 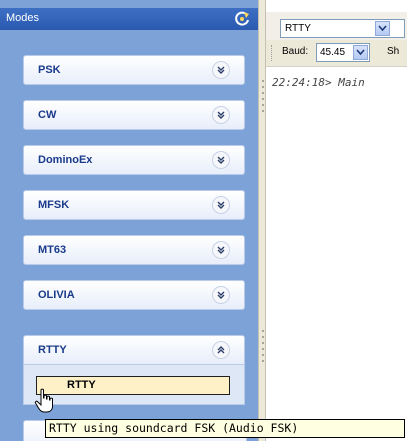 I want to click on mode-item-rtty: RTTY, so click(x=134, y=350).